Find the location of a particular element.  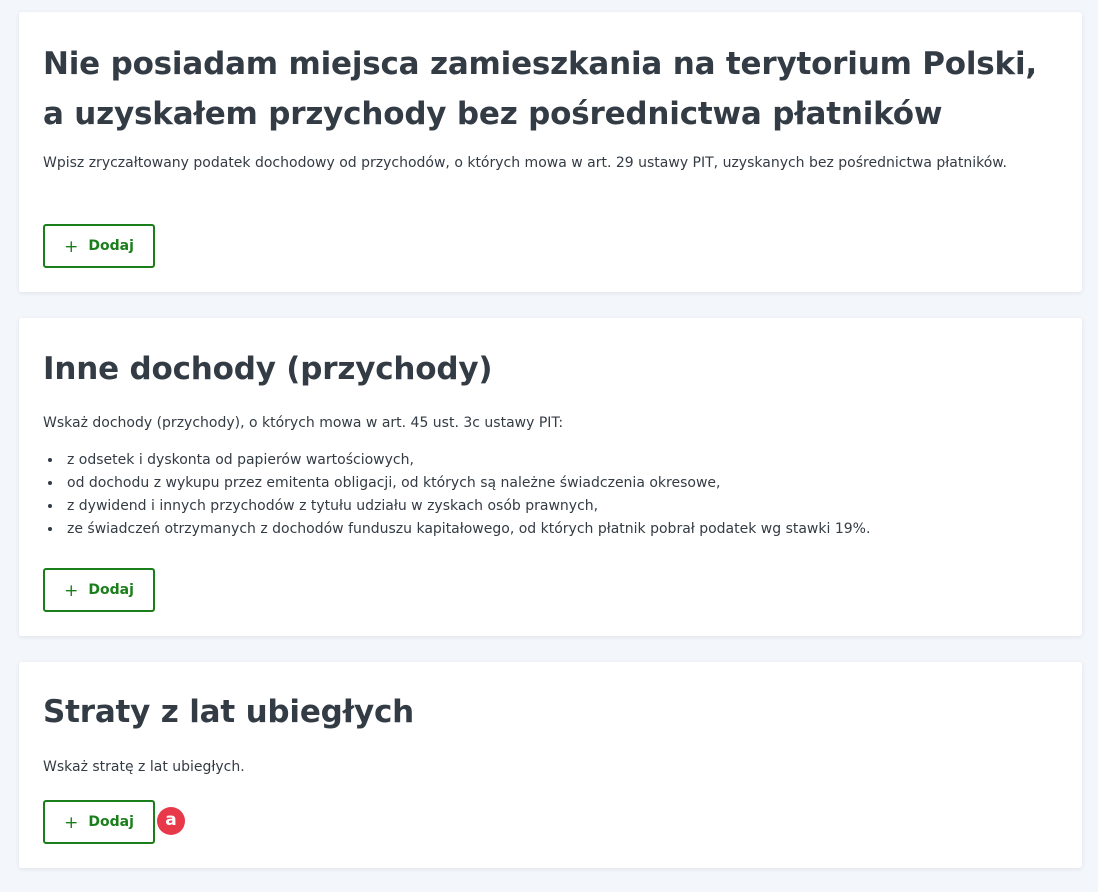

annotation-marker-badge: a is located at coordinates (171, 821).